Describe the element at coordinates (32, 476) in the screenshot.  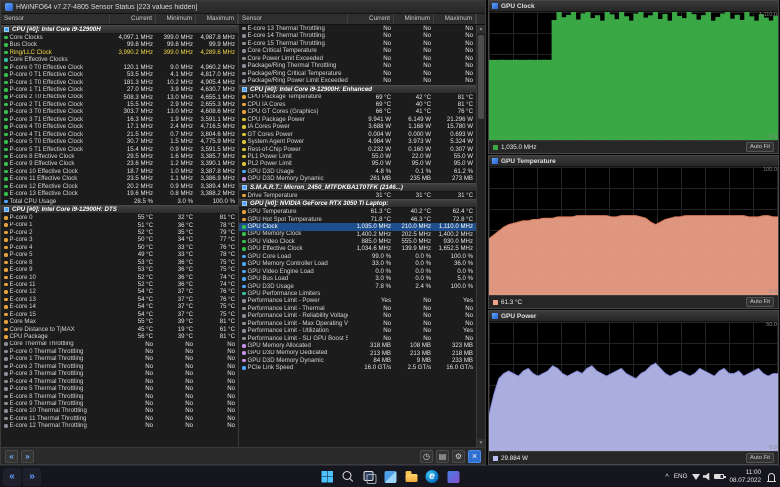
I see `taskbar-icon-hwinfo-main: »` at that location.